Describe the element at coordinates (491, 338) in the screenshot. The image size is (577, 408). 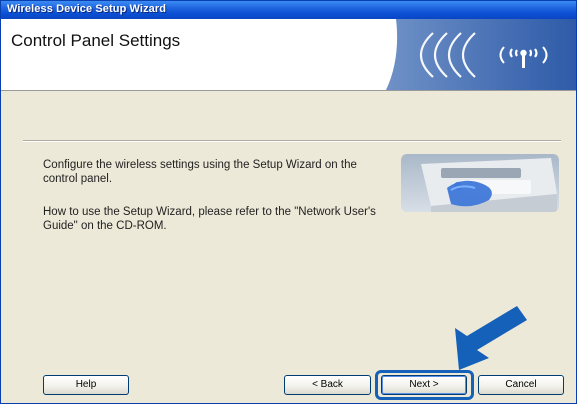
I see `arrow-pointer-icon` at that location.